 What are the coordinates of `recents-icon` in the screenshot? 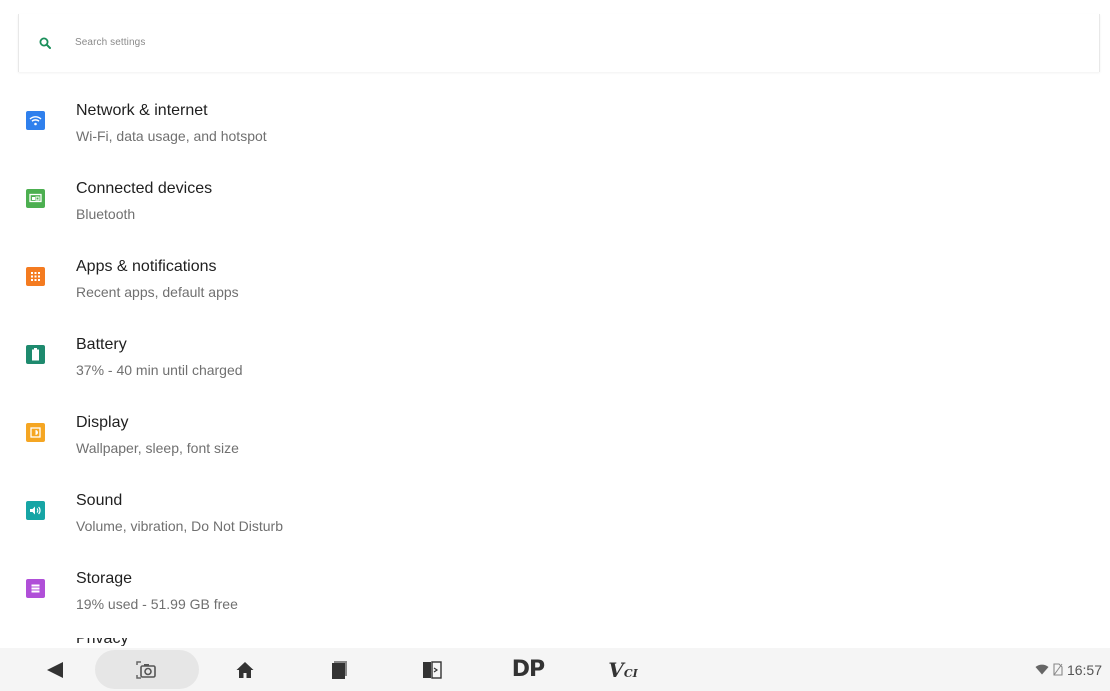 It's located at (339, 669).